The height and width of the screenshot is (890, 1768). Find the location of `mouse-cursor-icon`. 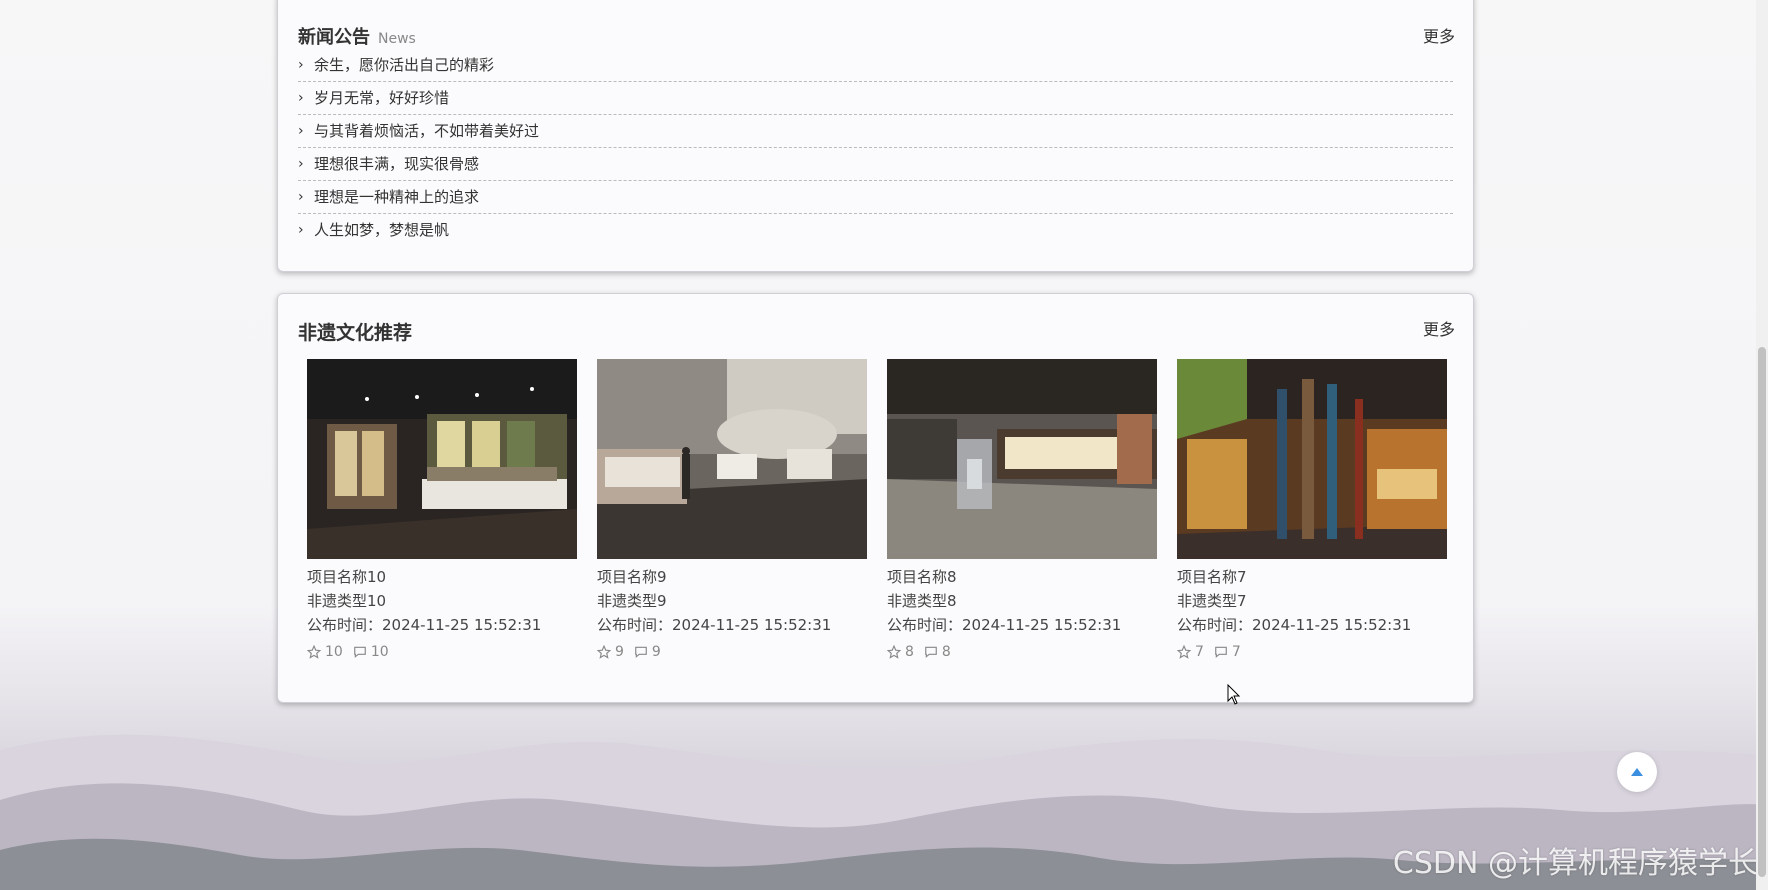

mouse-cursor-icon is located at coordinates (1234, 694).